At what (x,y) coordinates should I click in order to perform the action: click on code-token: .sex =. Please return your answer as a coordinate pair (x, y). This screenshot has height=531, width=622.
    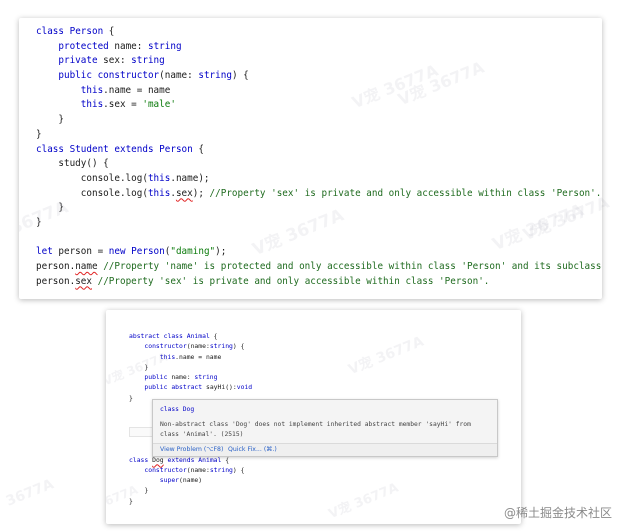
    Looking at the image, I should click on (123, 105).